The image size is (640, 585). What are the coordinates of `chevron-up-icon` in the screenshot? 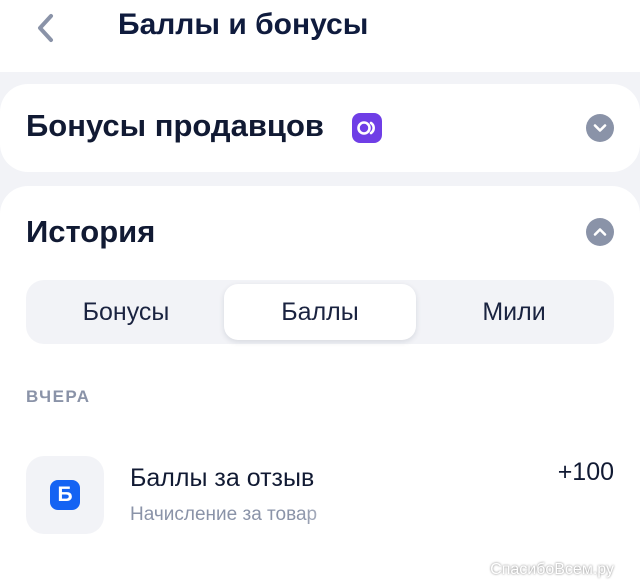 It's located at (600, 232).